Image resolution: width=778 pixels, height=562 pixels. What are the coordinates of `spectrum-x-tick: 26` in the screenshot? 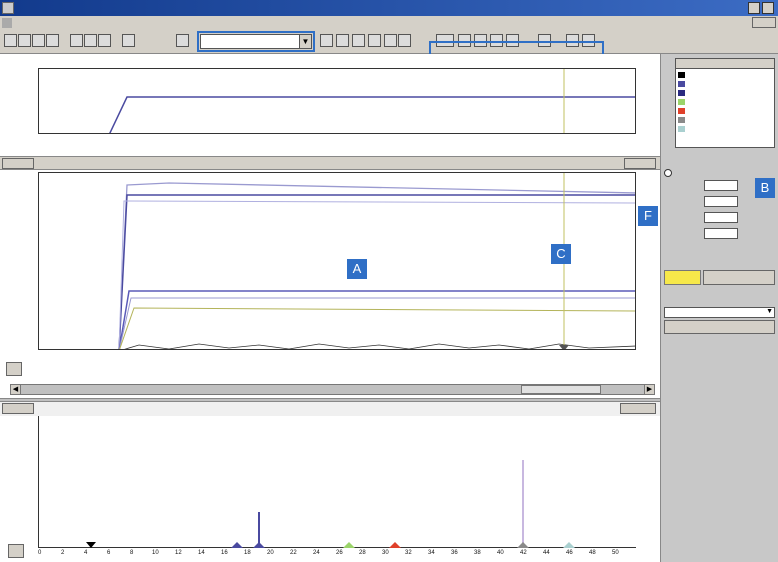 It's located at (339, 553).